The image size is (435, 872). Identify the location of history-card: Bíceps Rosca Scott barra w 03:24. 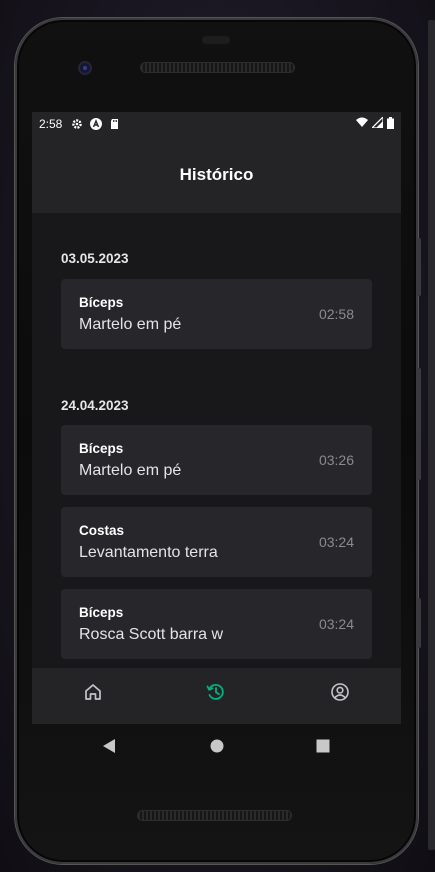
(216, 624).